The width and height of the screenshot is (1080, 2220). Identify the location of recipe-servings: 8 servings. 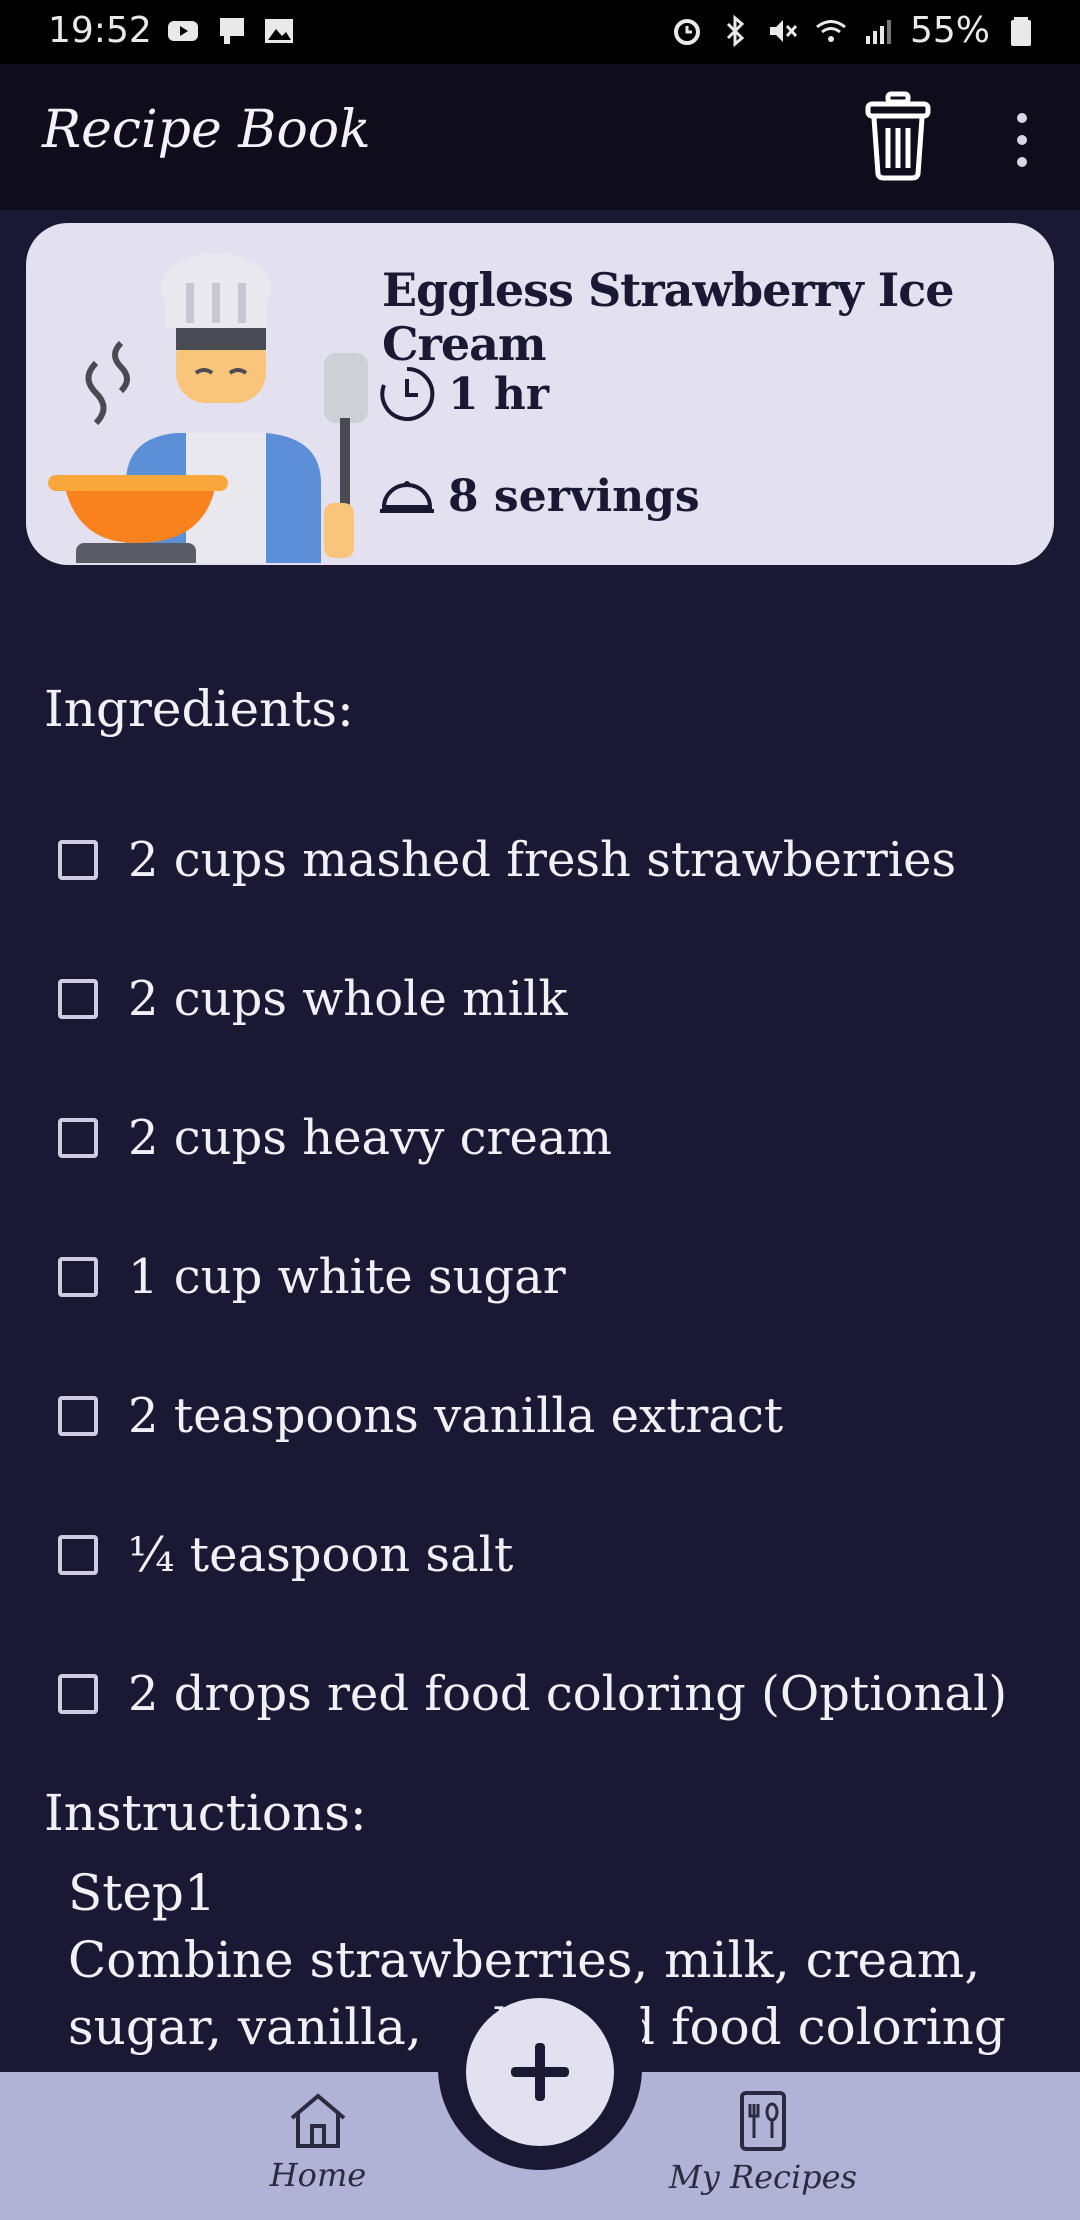
(539, 496).